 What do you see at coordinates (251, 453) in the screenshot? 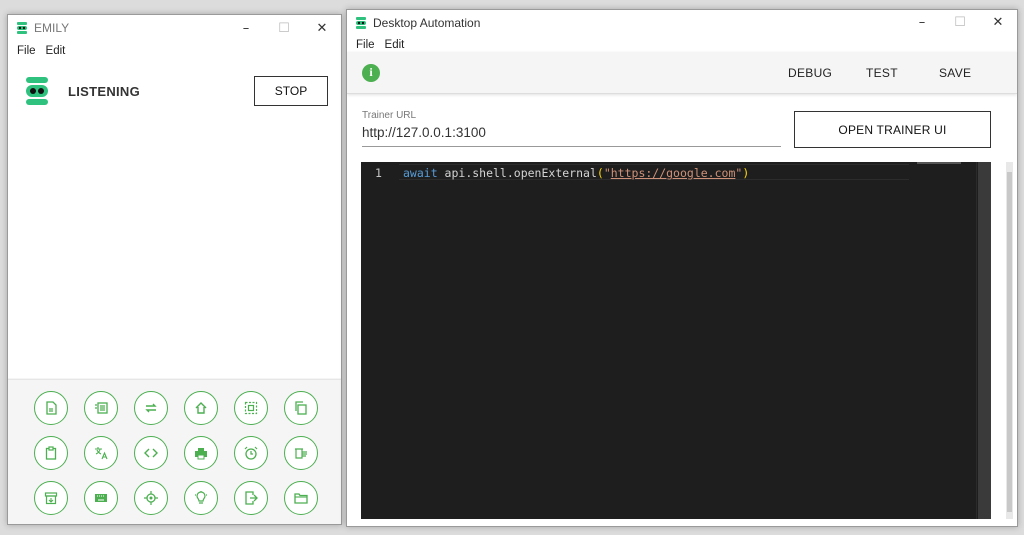
I see `alarm-icon` at bounding box center [251, 453].